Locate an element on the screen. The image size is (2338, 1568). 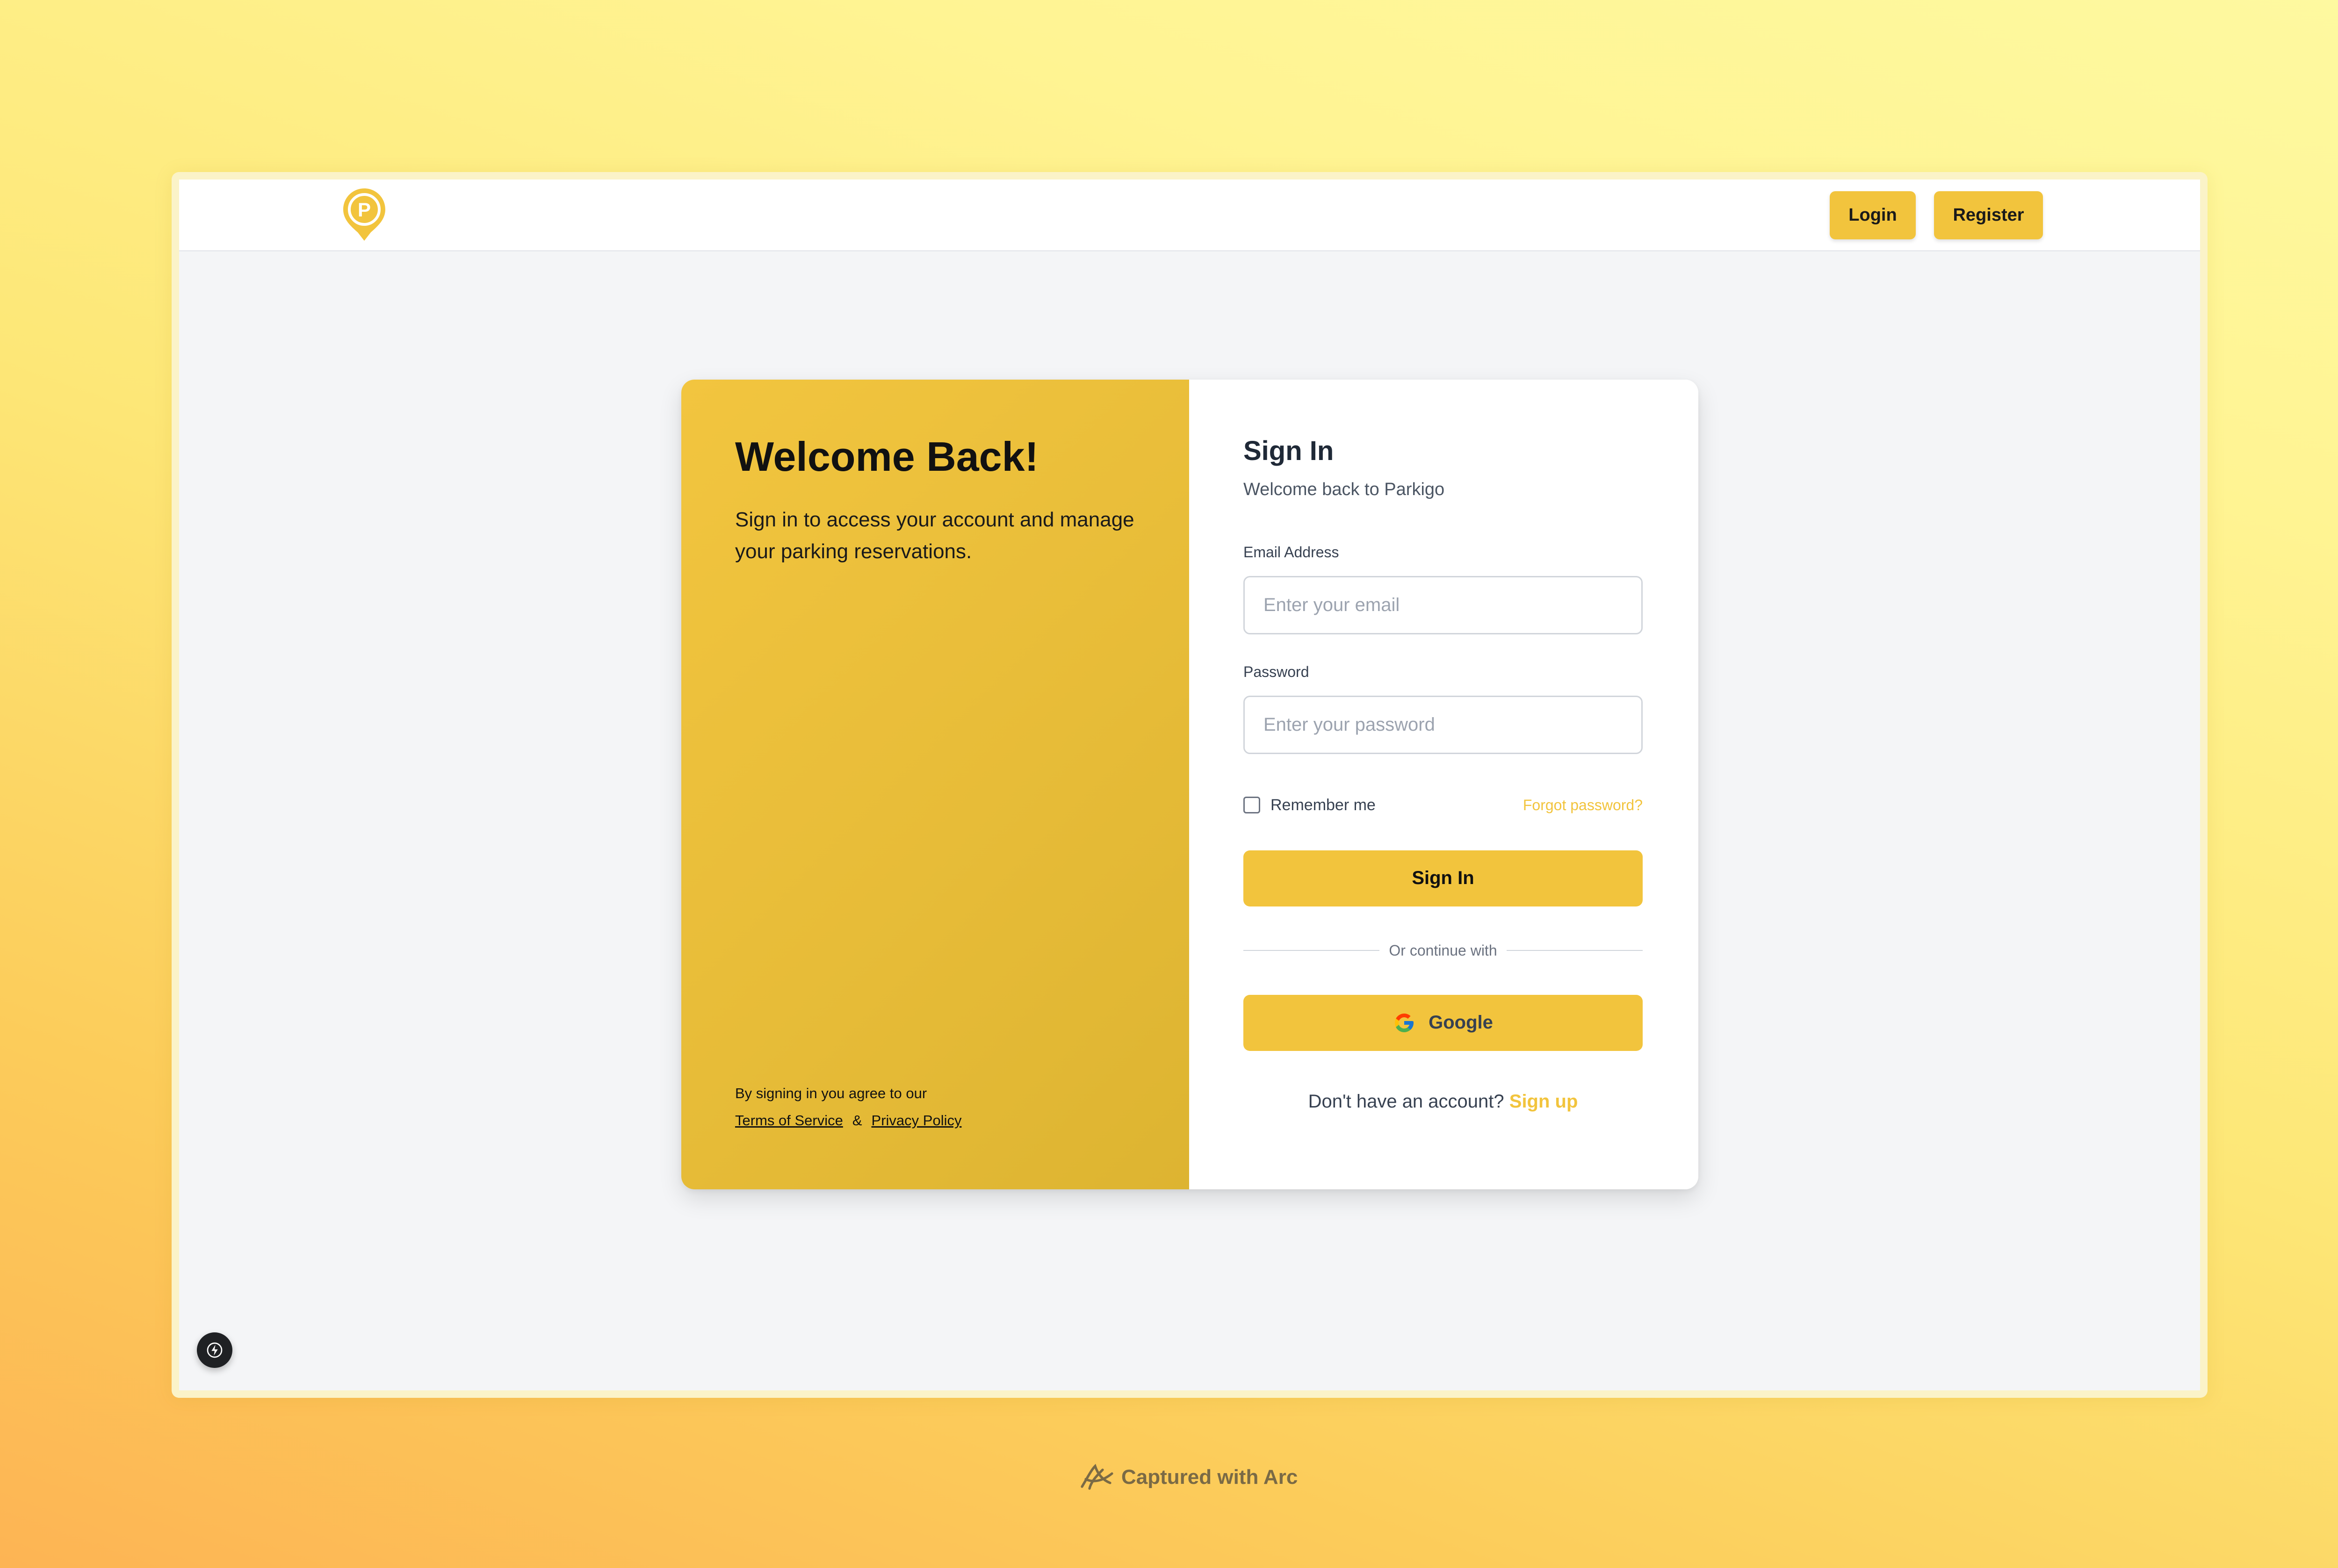
remember-me-checkbox is located at coordinates (1252, 805).